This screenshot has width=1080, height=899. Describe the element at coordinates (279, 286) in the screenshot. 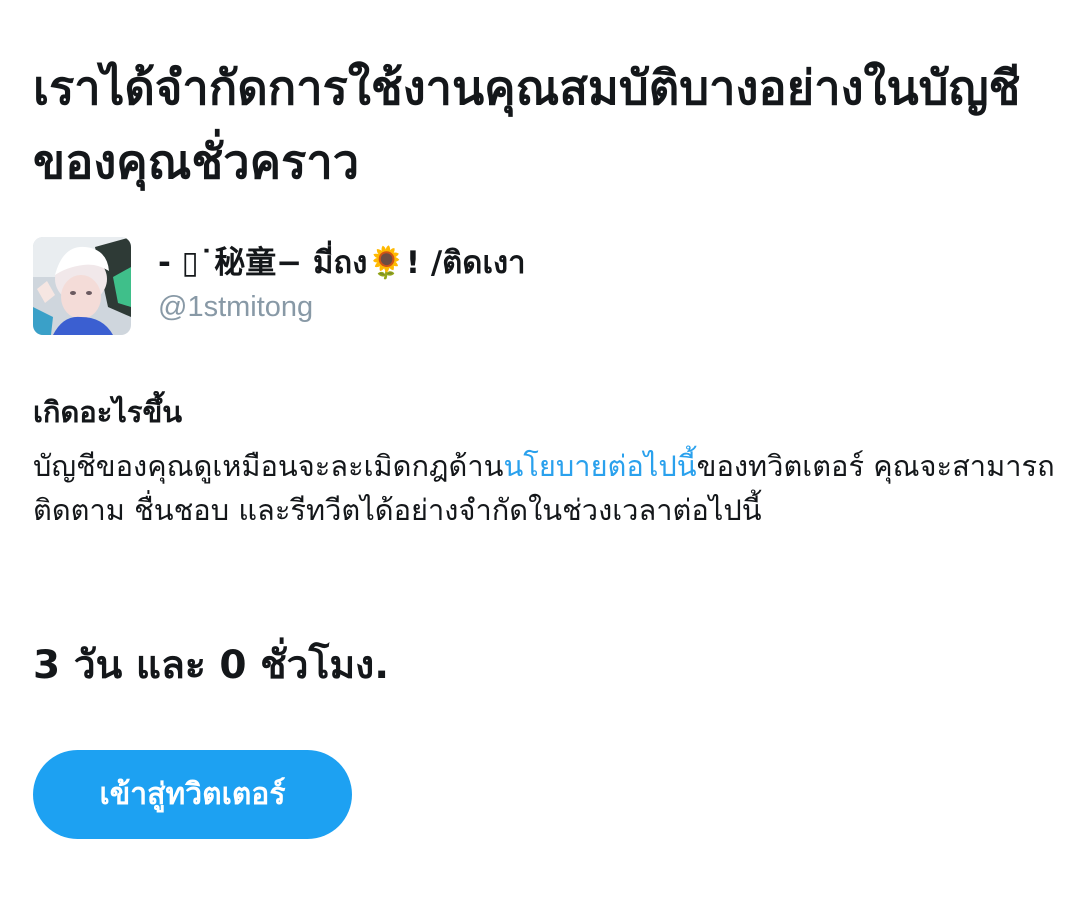

I see `account-info: - ▯˙秘童− มี่ถง🌻! /ติดเงา @1stmitong` at that location.